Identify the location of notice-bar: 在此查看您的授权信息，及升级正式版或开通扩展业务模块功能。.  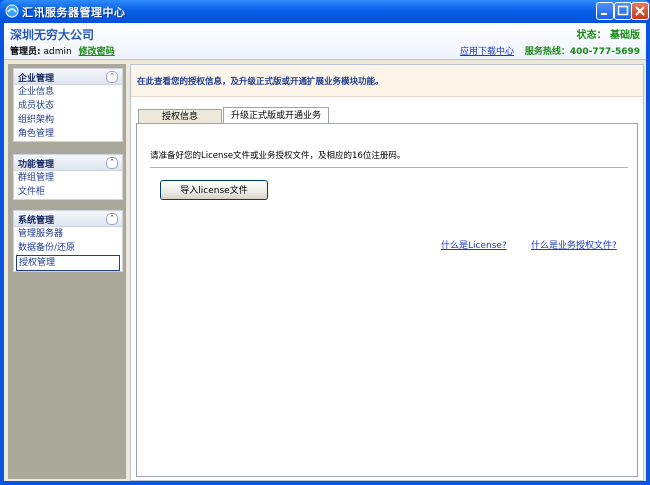
(387, 81).